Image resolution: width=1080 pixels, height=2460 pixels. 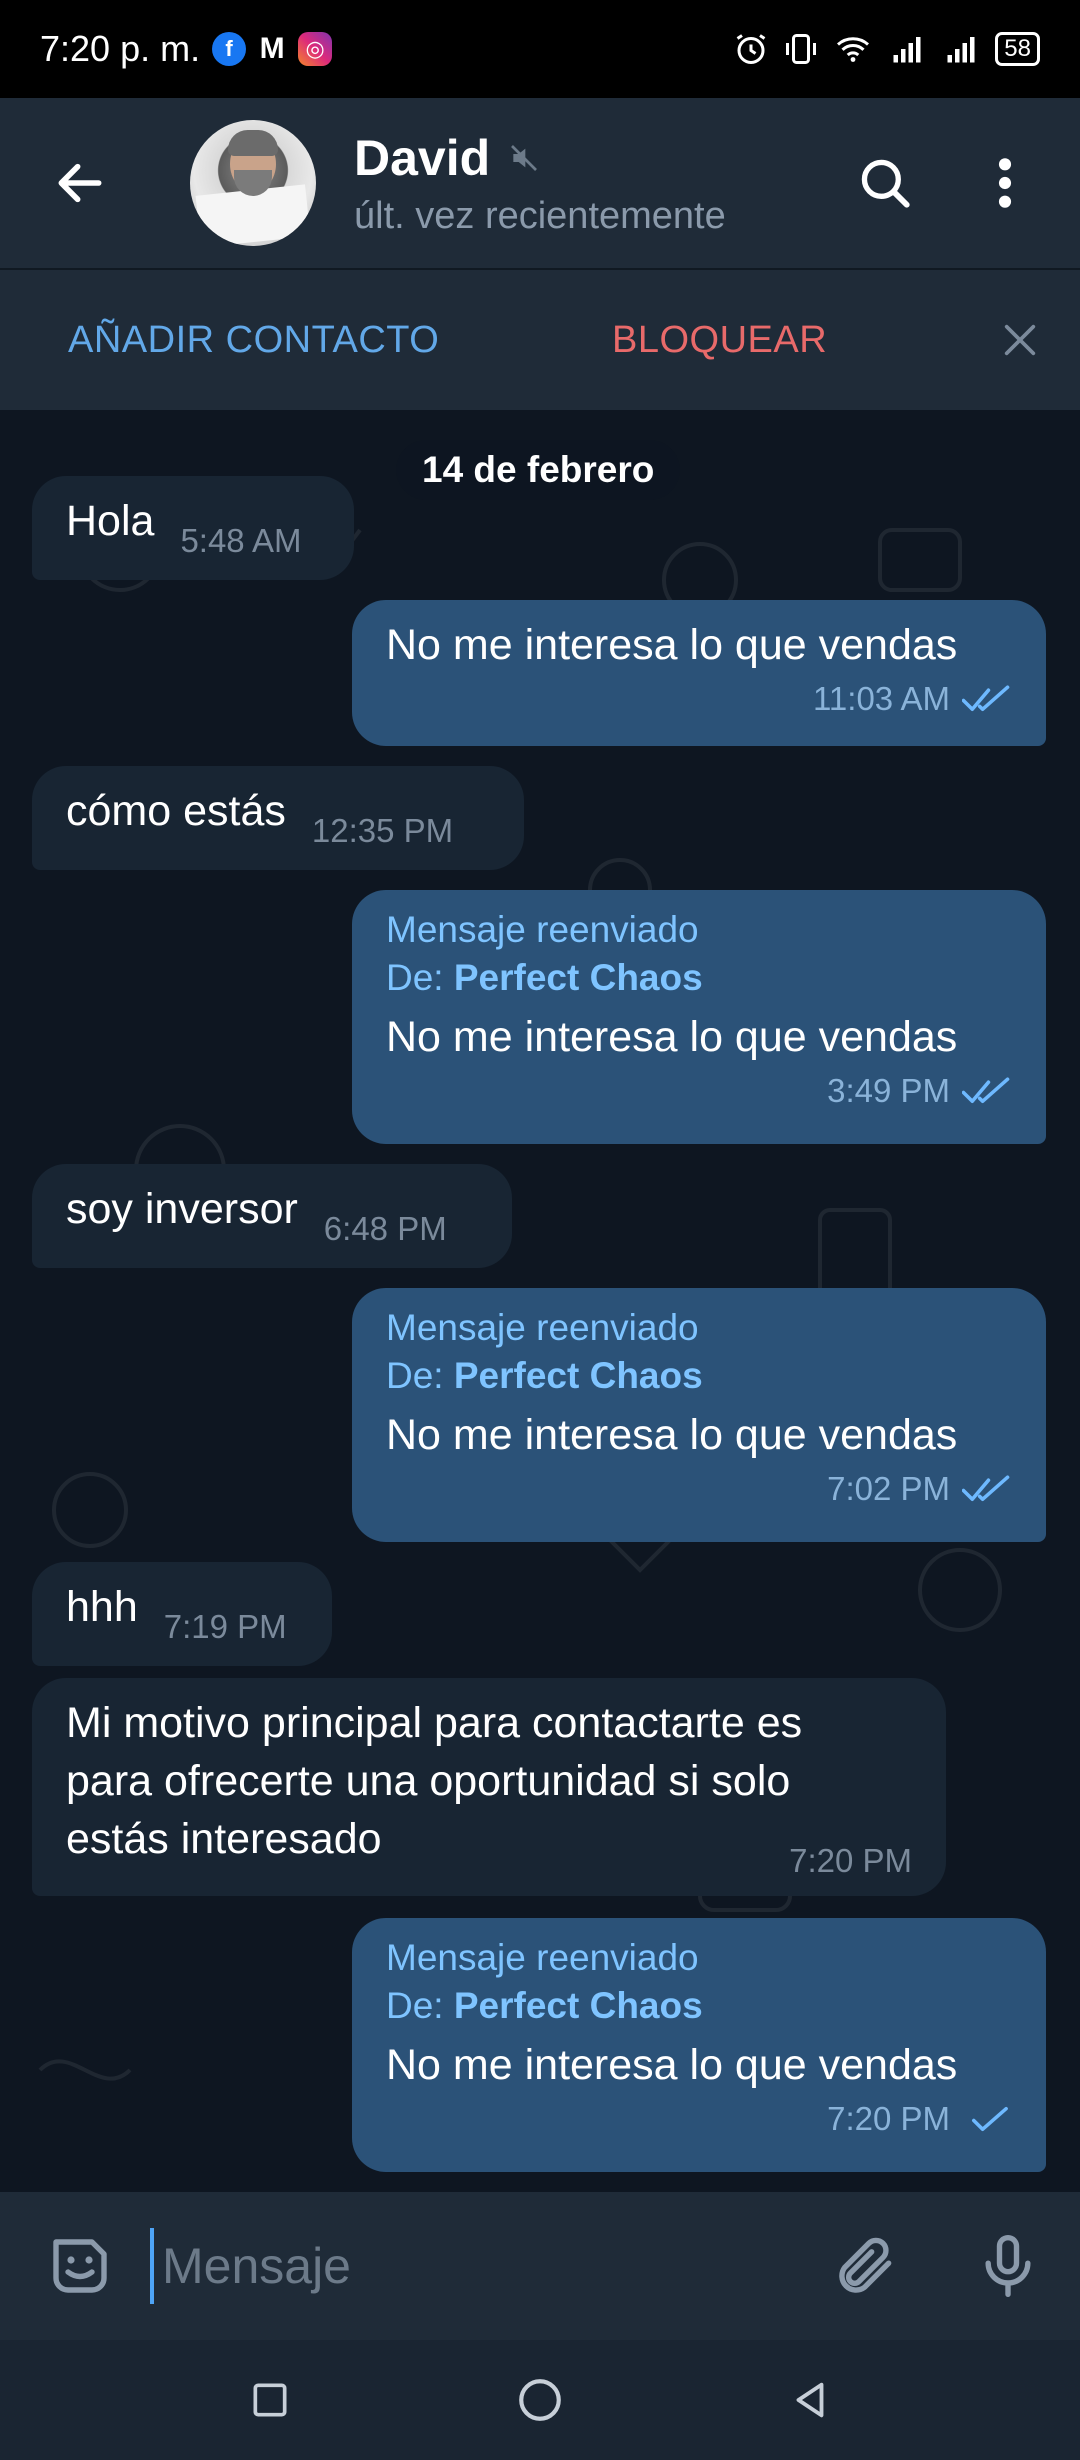 I want to click on home-button, so click(x=540, y=2400).